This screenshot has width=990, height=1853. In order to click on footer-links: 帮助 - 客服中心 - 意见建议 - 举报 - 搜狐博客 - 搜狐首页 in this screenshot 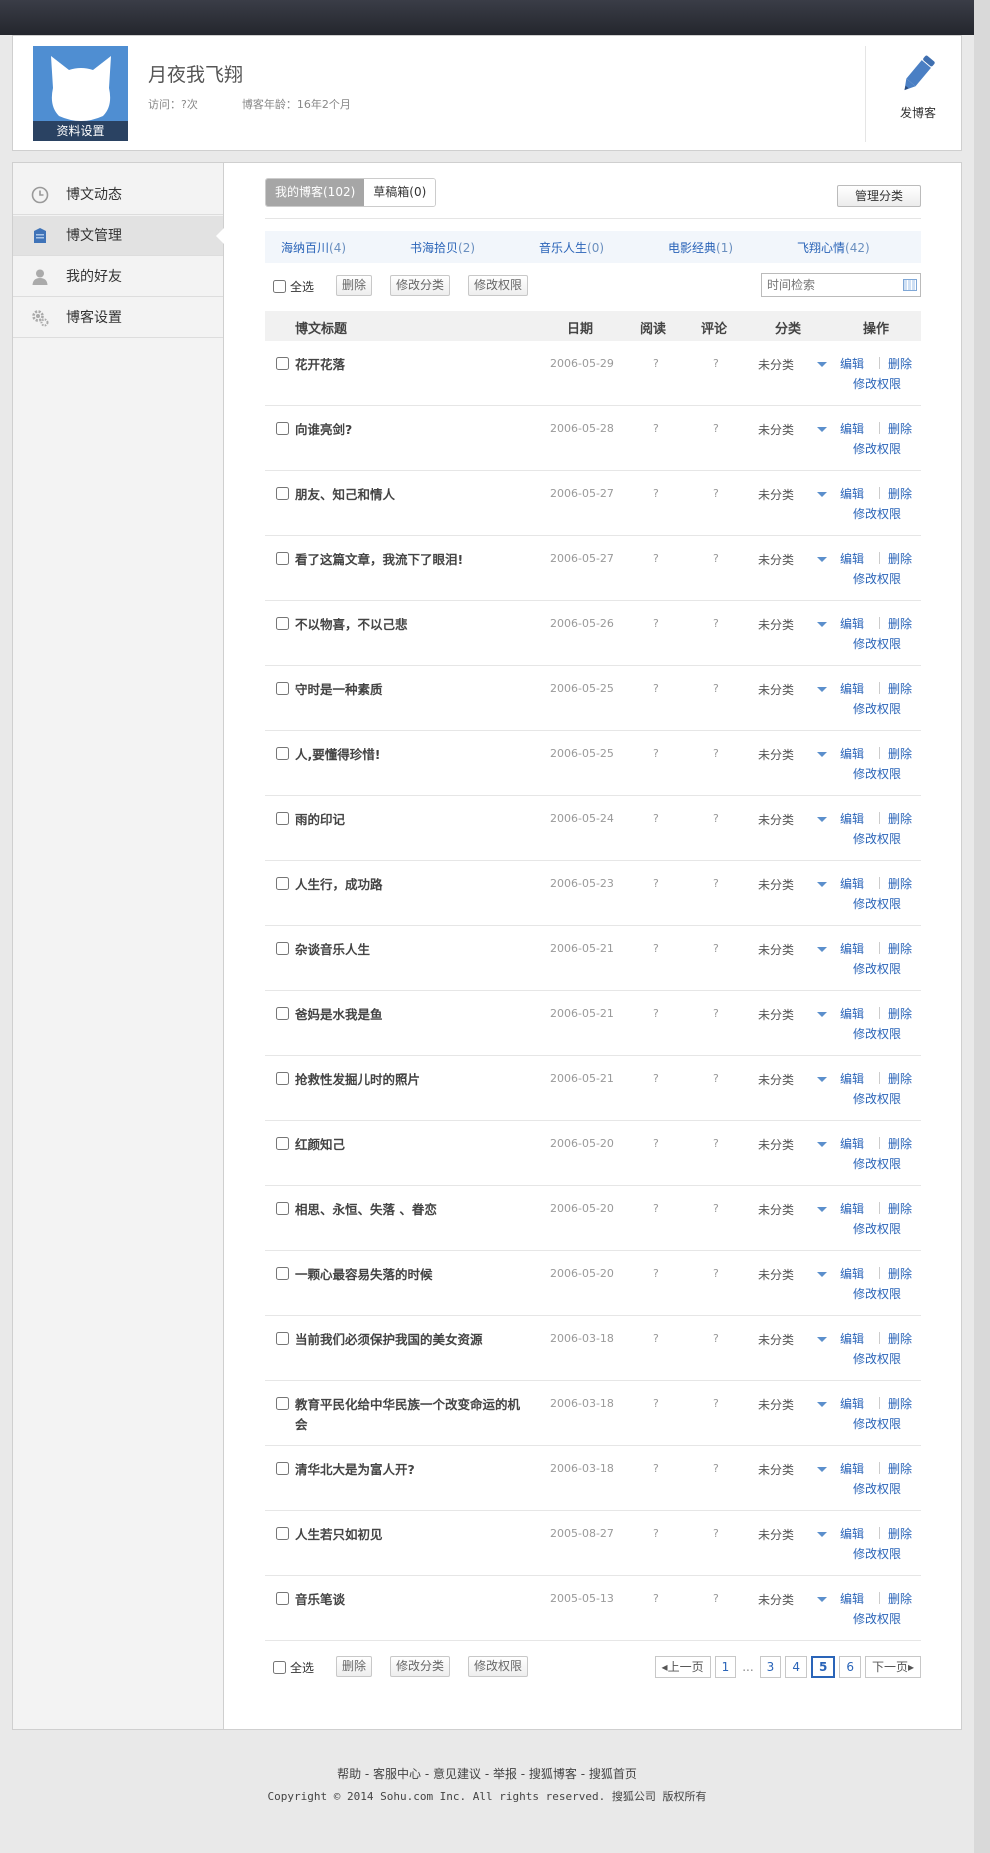, I will do `click(487, 1773)`.